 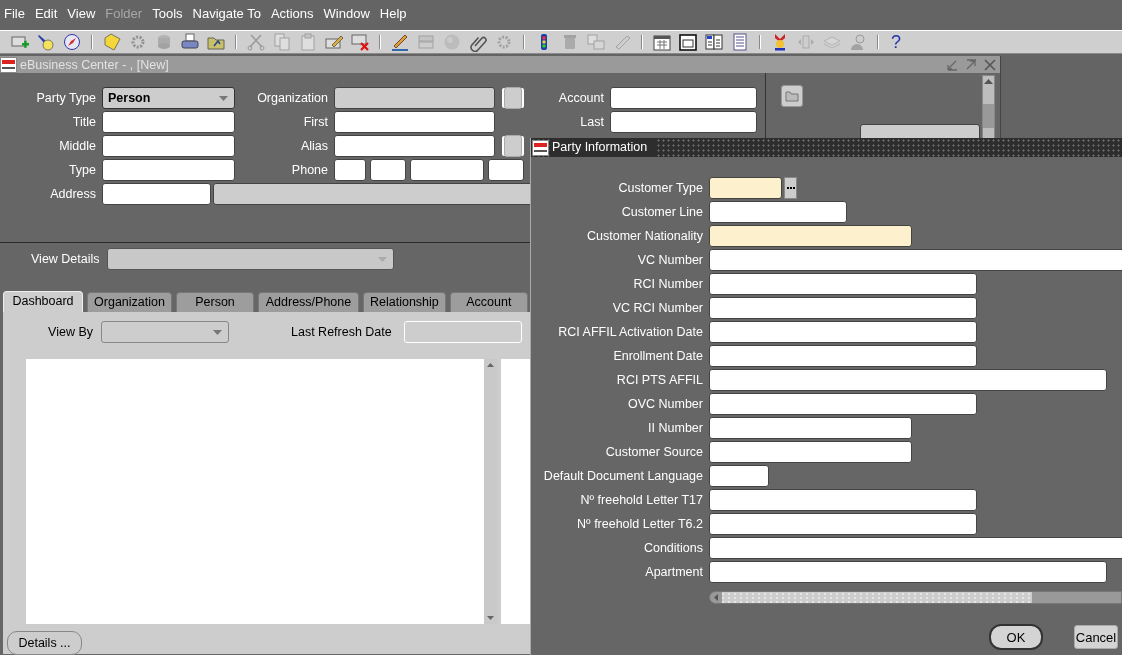 What do you see at coordinates (308, 302) in the screenshot?
I see `tab: Address/Phone` at bounding box center [308, 302].